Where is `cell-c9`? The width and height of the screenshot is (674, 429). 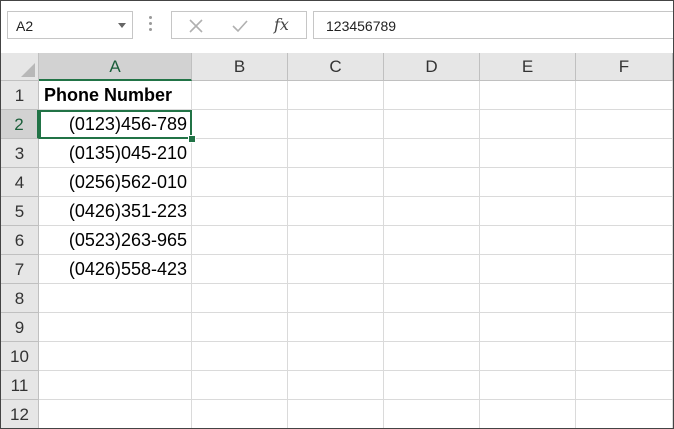
cell-c9 is located at coordinates (336, 327).